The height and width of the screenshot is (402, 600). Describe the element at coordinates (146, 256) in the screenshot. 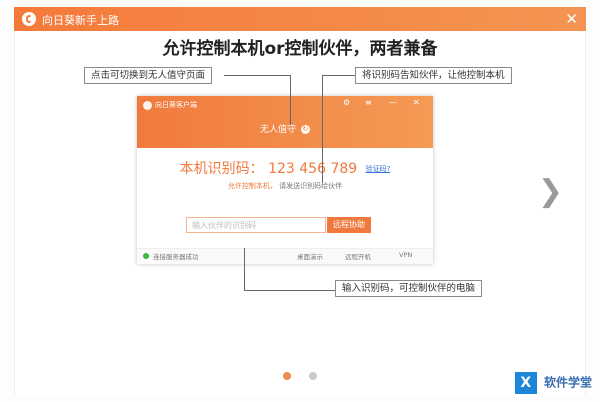

I see `status-dot-icon` at that location.